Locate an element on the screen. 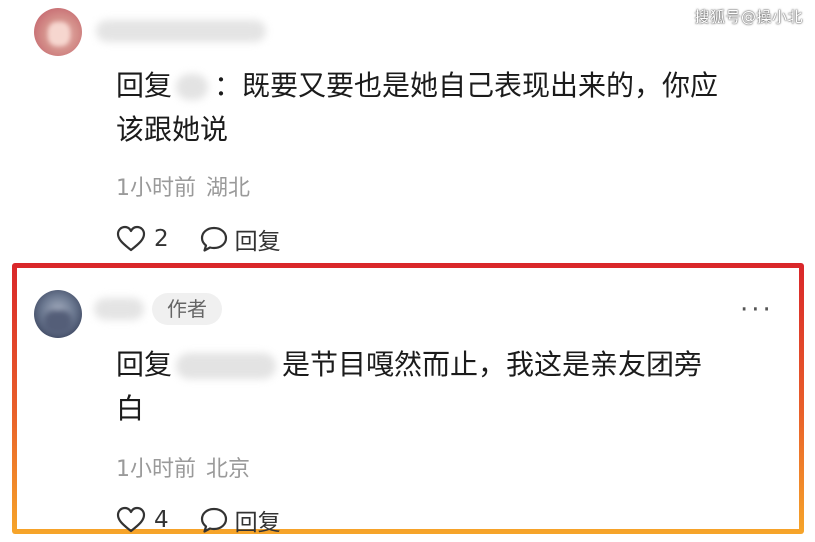 Image resolution: width=815 pixels, height=542 pixels. comment-location: 湖北 is located at coordinates (228, 188).